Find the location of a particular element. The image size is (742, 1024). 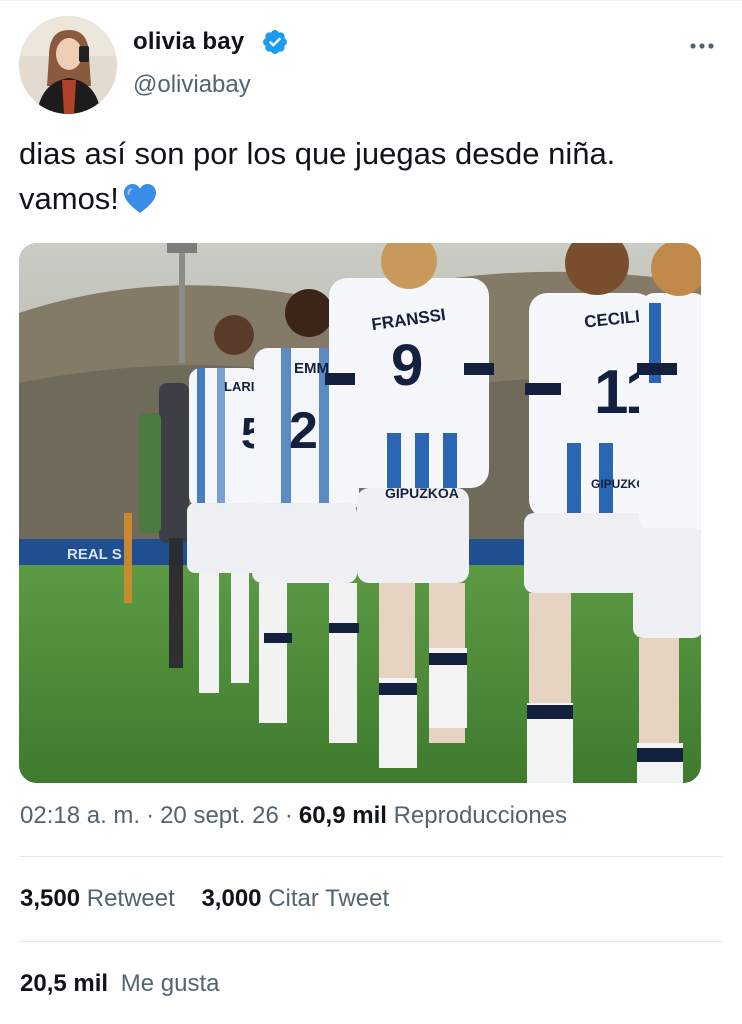

tweet-text-line-2: vamos! is located at coordinates (369, 198).